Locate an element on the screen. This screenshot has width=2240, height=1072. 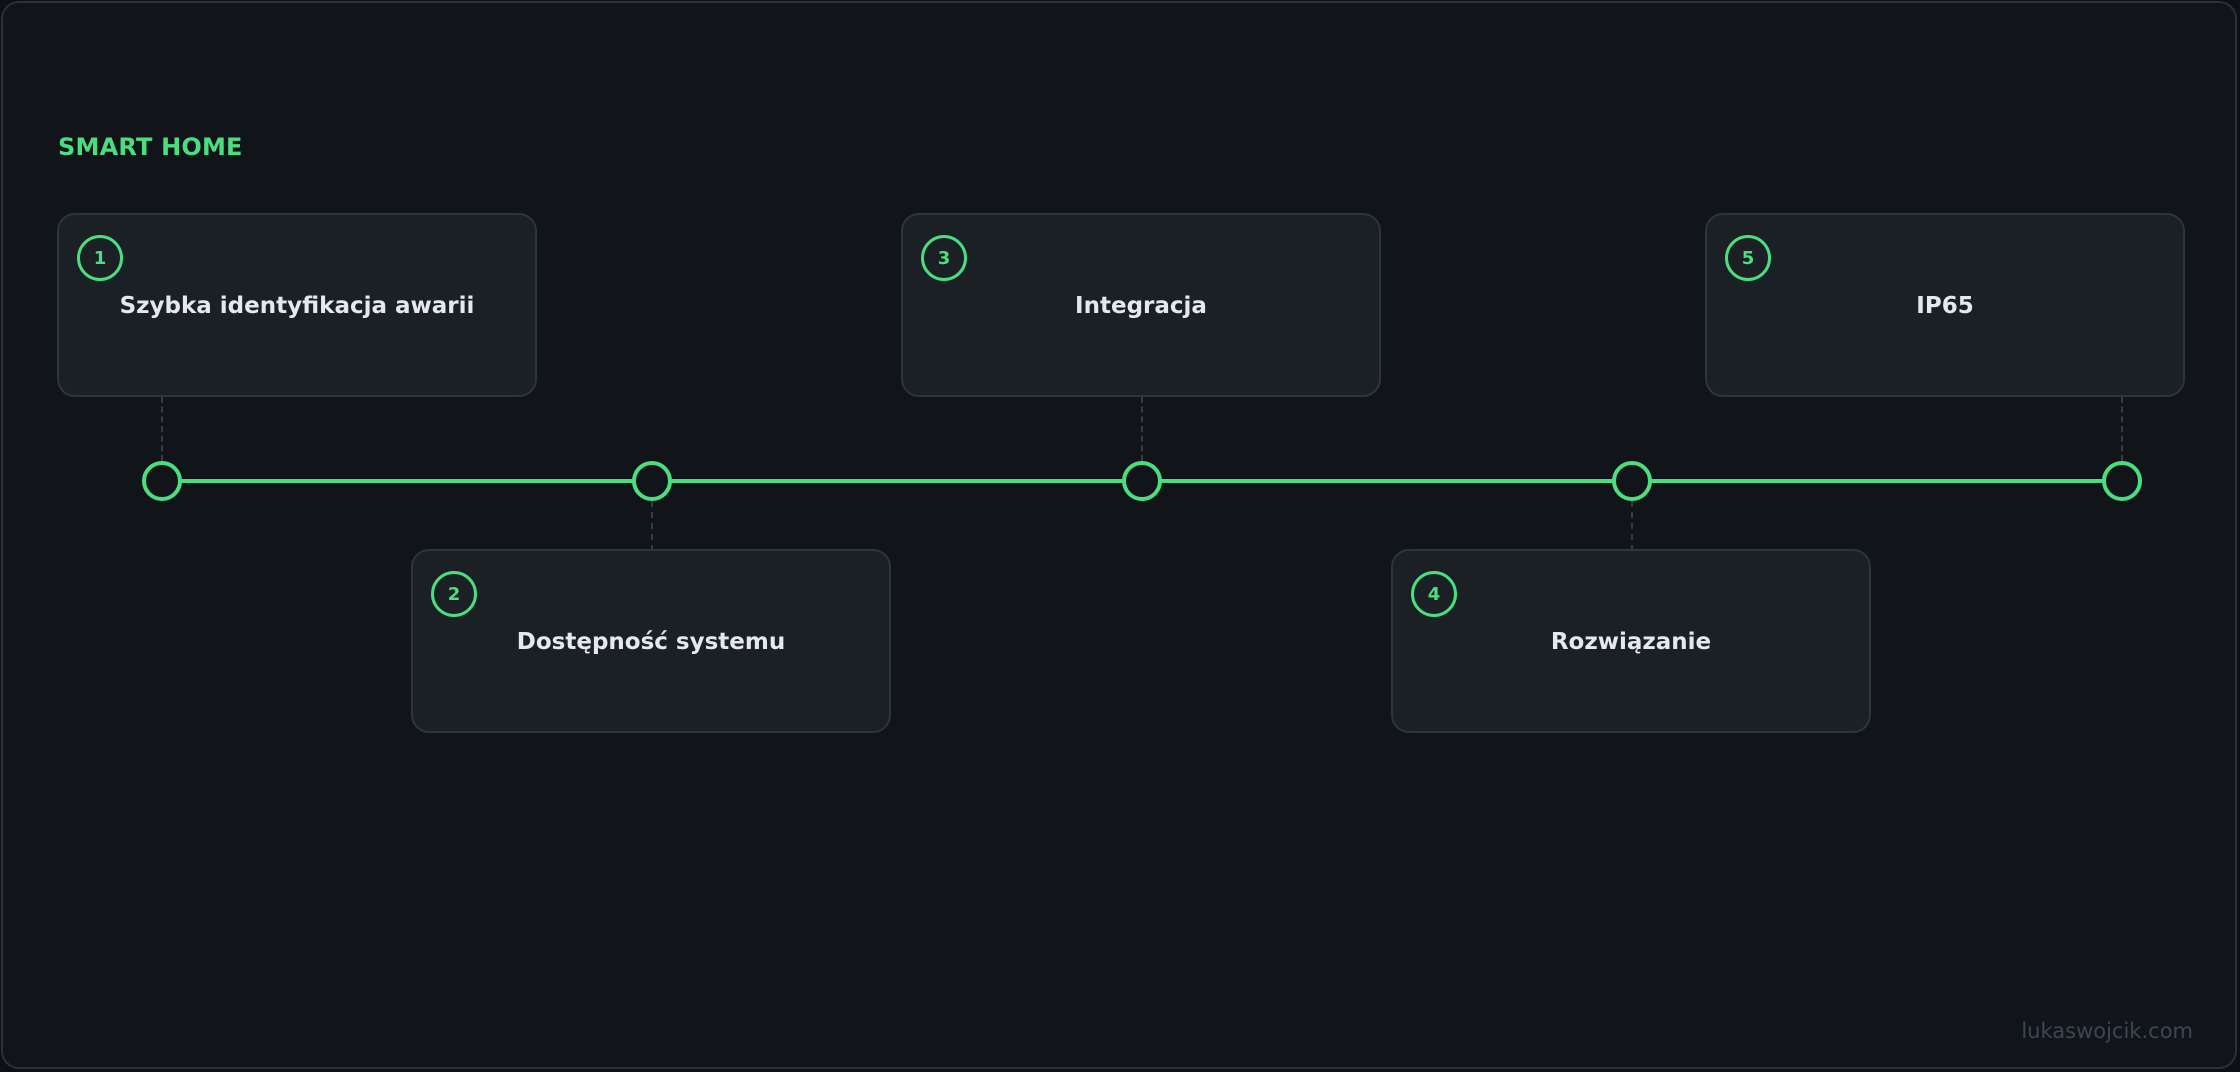
step-label: Szybka identyfikacja awarii is located at coordinates (297, 306).